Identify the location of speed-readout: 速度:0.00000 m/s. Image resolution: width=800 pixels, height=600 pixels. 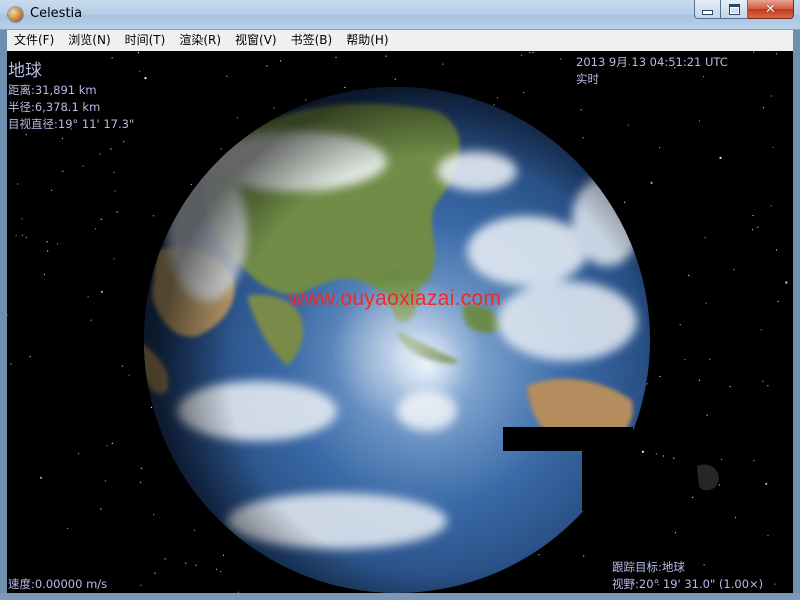
(58, 584).